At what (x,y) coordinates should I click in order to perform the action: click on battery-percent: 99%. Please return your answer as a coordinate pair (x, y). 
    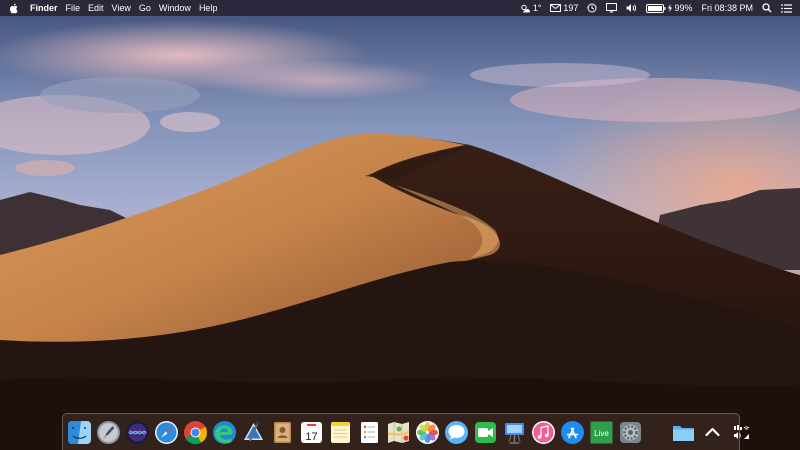
    Looking at the image, I should click on (683, 8).